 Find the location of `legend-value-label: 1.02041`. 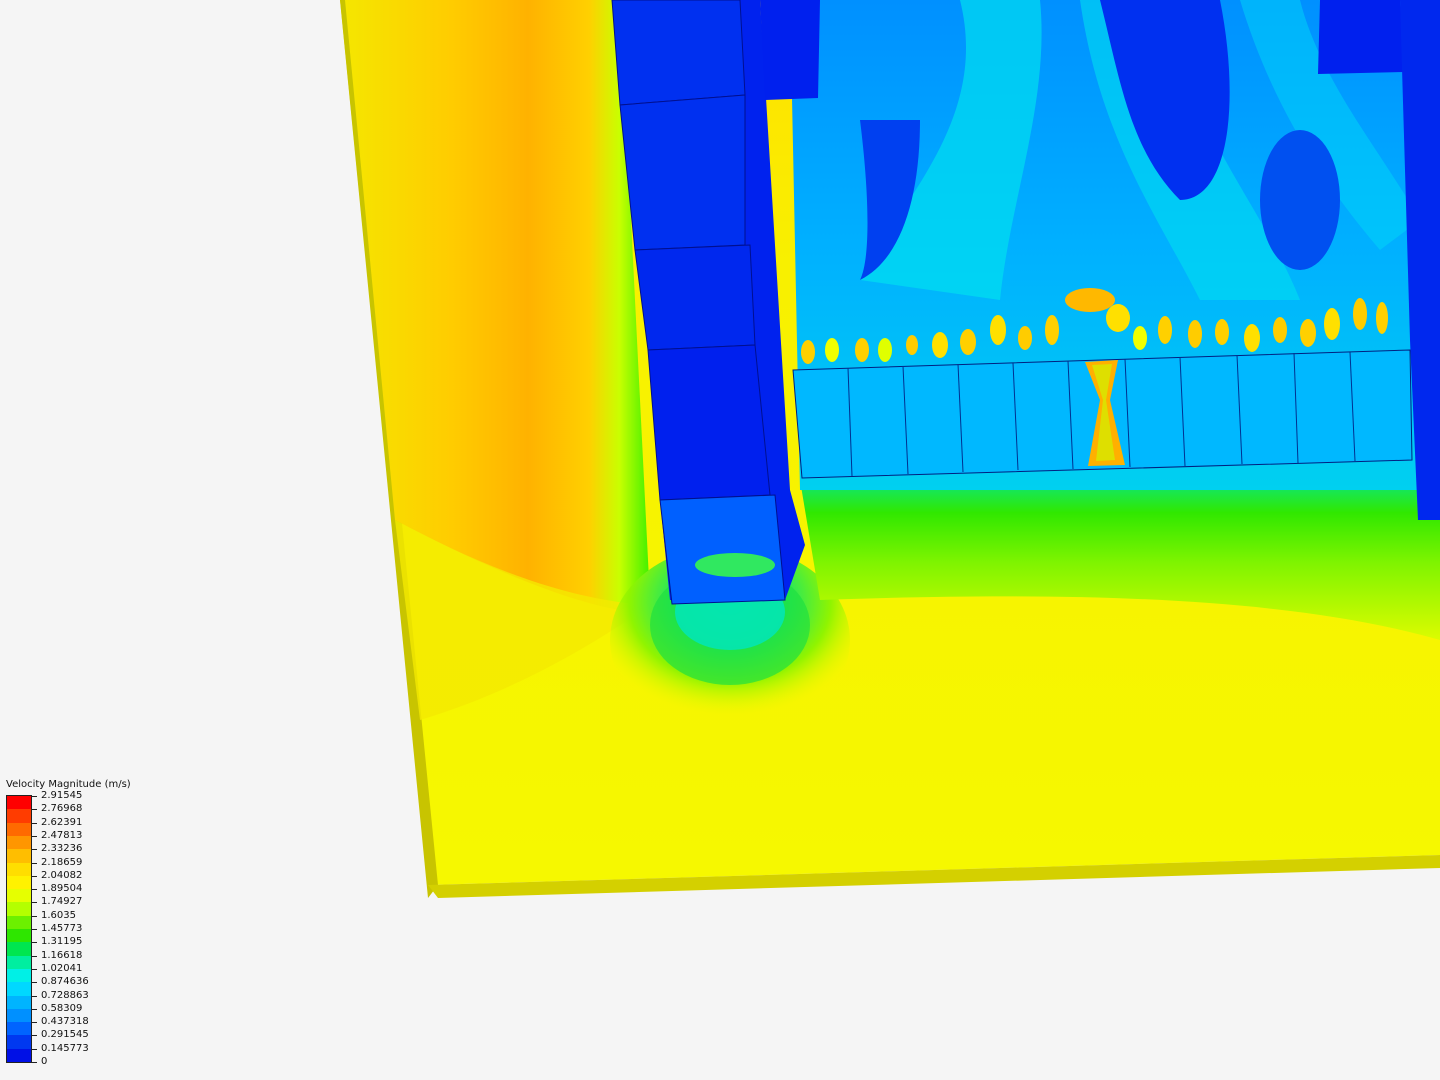

legend-value-label: 1.02041 is located at coordinates (62, 968).